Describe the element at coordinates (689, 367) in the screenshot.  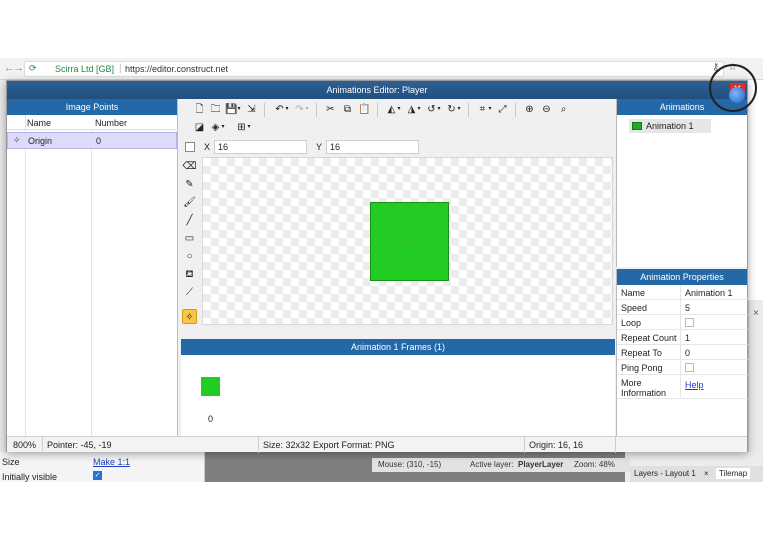
I see `ping-pong-checkbox` at that location.